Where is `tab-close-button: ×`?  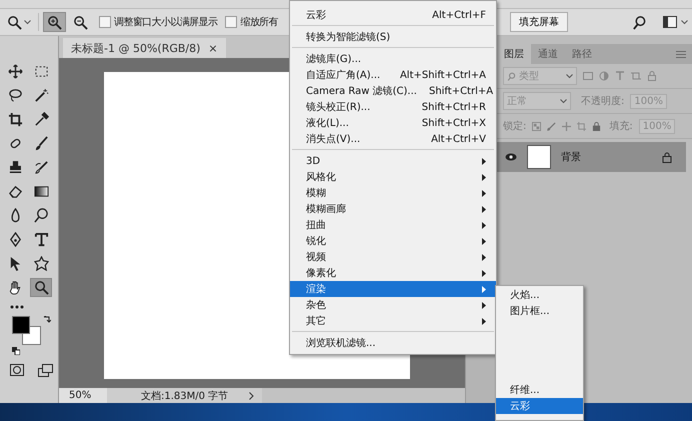
tab-close-button: × is located at coordinates (213, 48).